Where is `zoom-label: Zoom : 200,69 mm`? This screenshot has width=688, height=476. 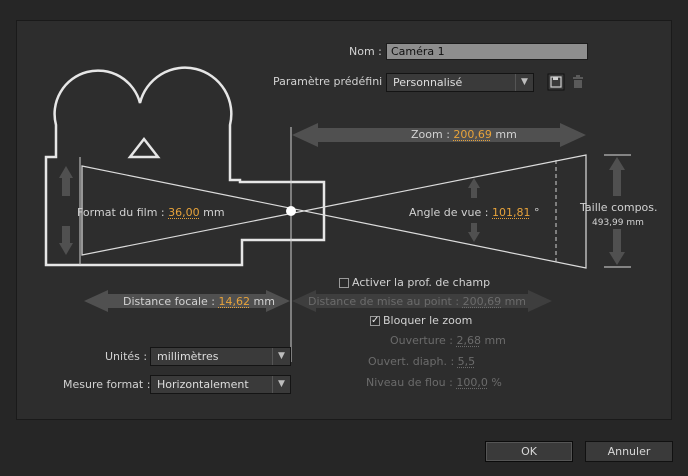
zoom-label: Zoom : 200,69 mm is located at coordinates (464, 135).